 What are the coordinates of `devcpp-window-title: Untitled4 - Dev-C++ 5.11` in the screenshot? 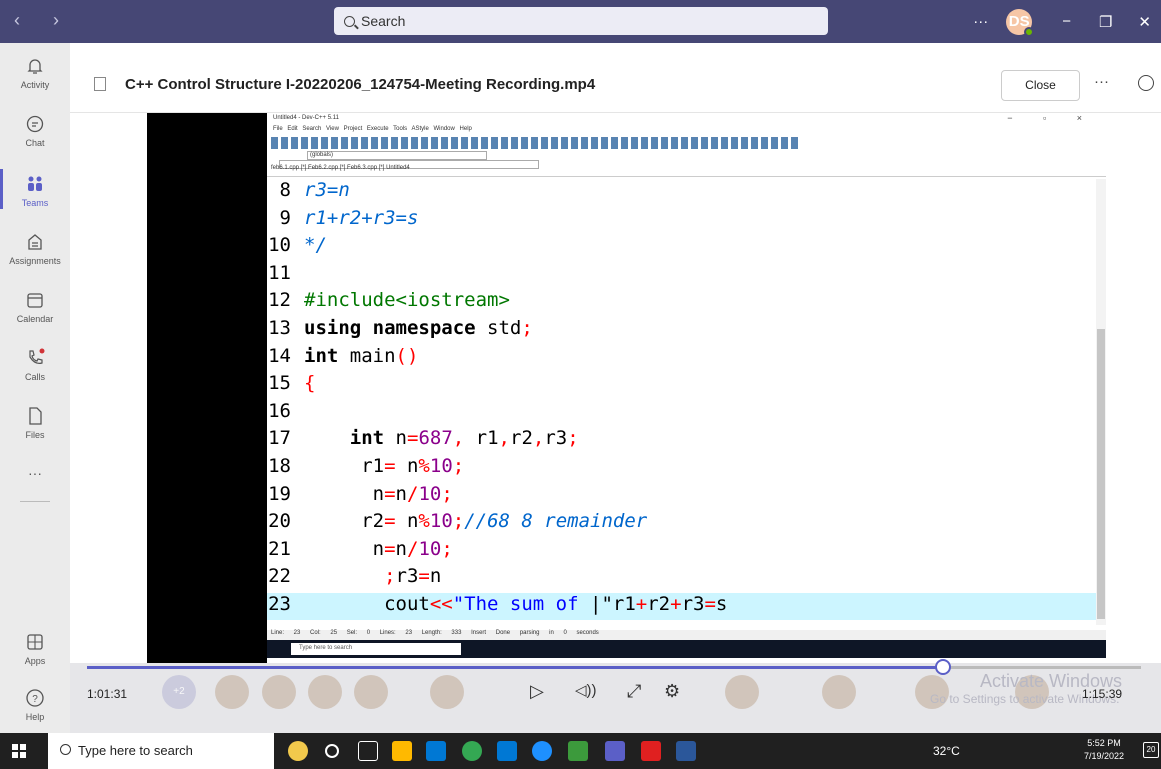 It's located at (306, 118).